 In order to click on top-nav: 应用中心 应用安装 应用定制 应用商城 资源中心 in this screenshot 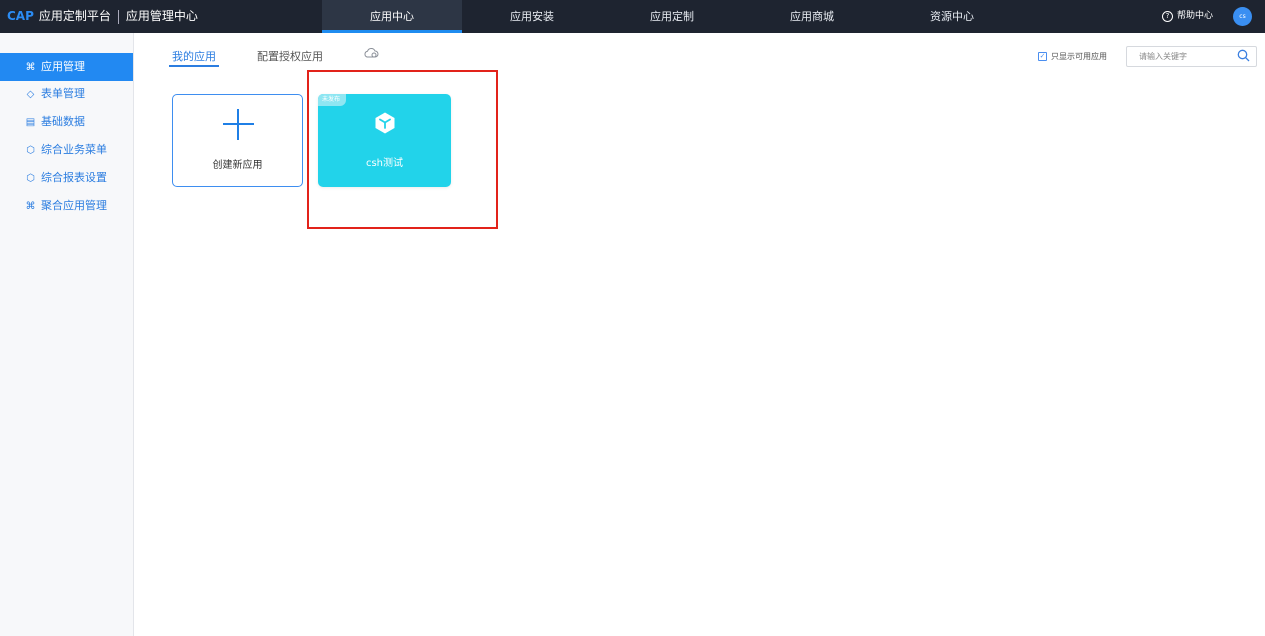, I will do `click(672, 16)`.